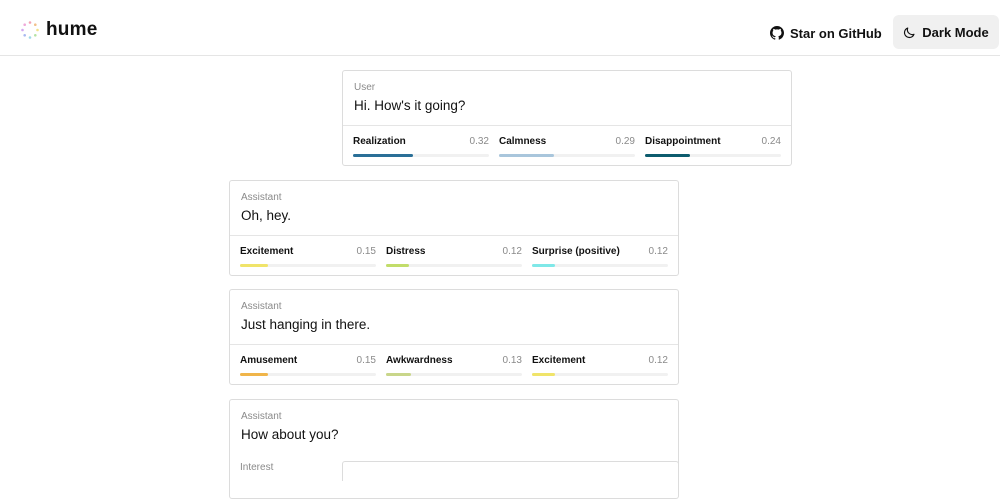  I want to click on moon-icon, so click(909, 32).